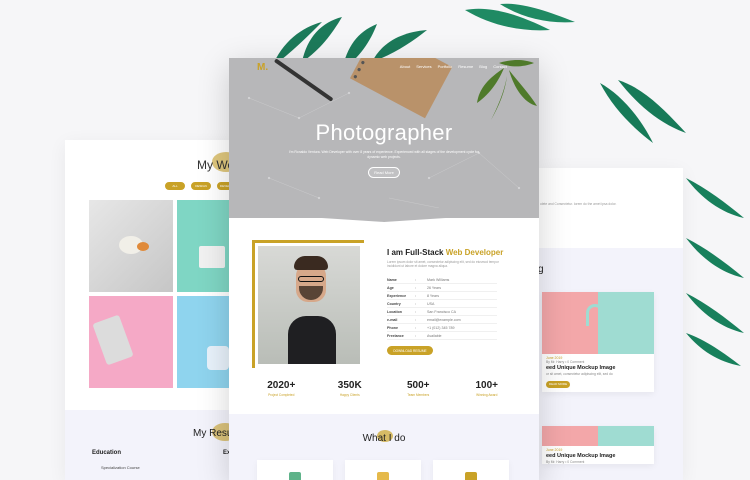 The image size is (750, 480). What do you see at coordinates (397, 295) in the screenshot?
I see `info-key: Experience` at bounding box center [397, 295].